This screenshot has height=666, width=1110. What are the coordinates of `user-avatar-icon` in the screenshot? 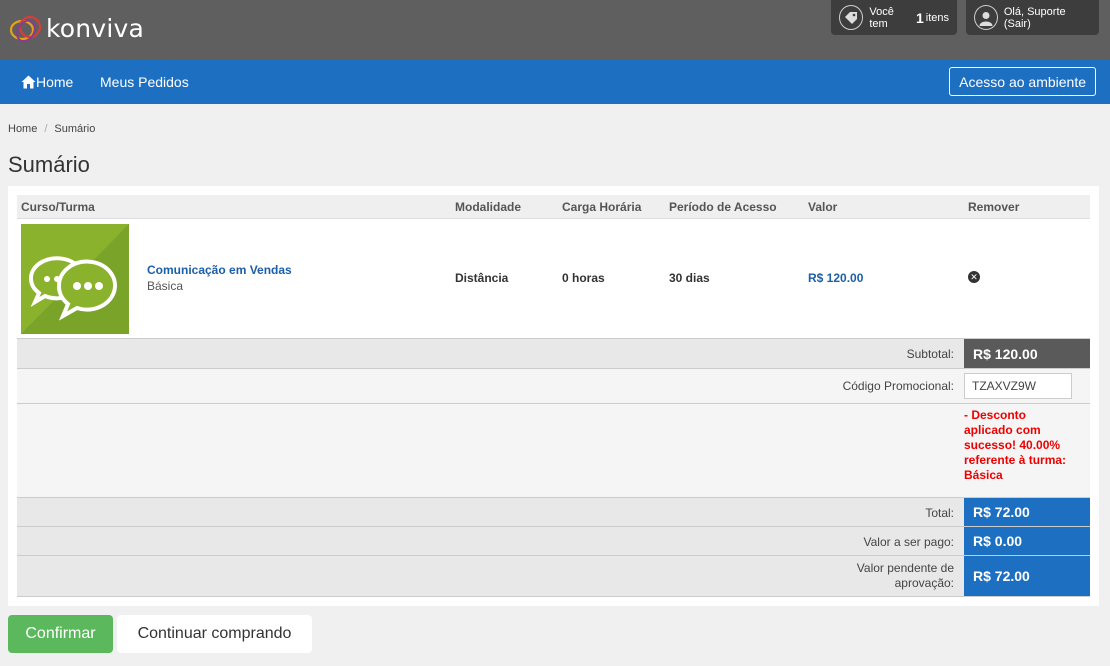 It's located at (986, 17).